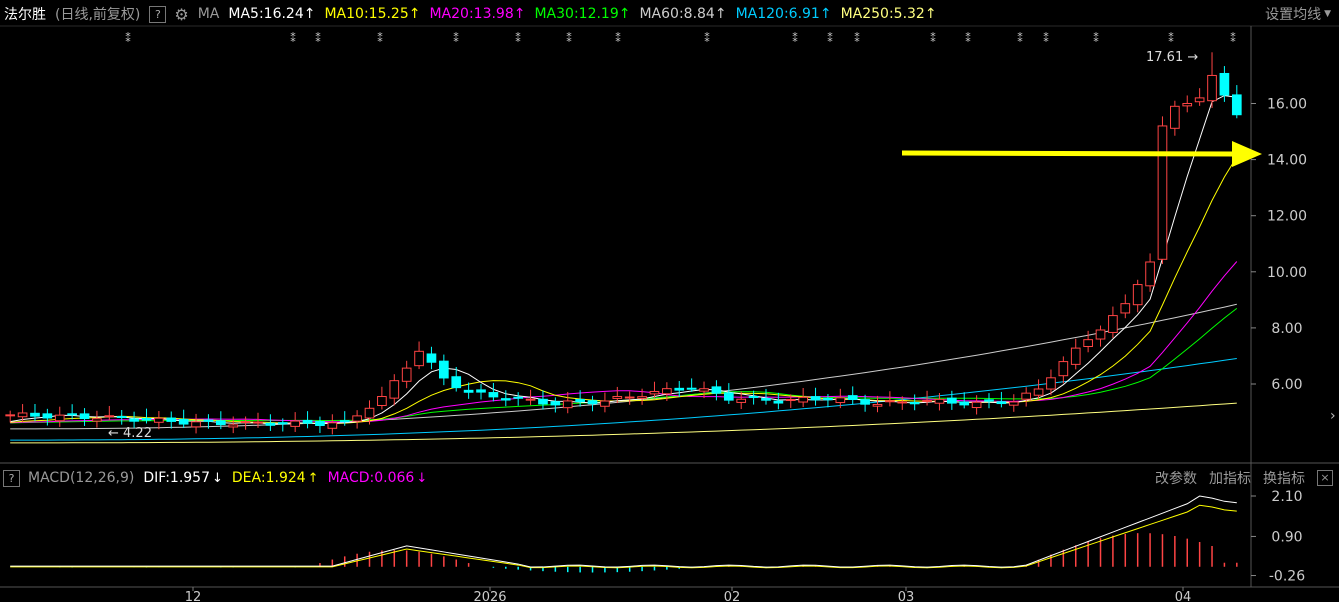  I want to click on x-tick-label: 02, so click(732, 596).